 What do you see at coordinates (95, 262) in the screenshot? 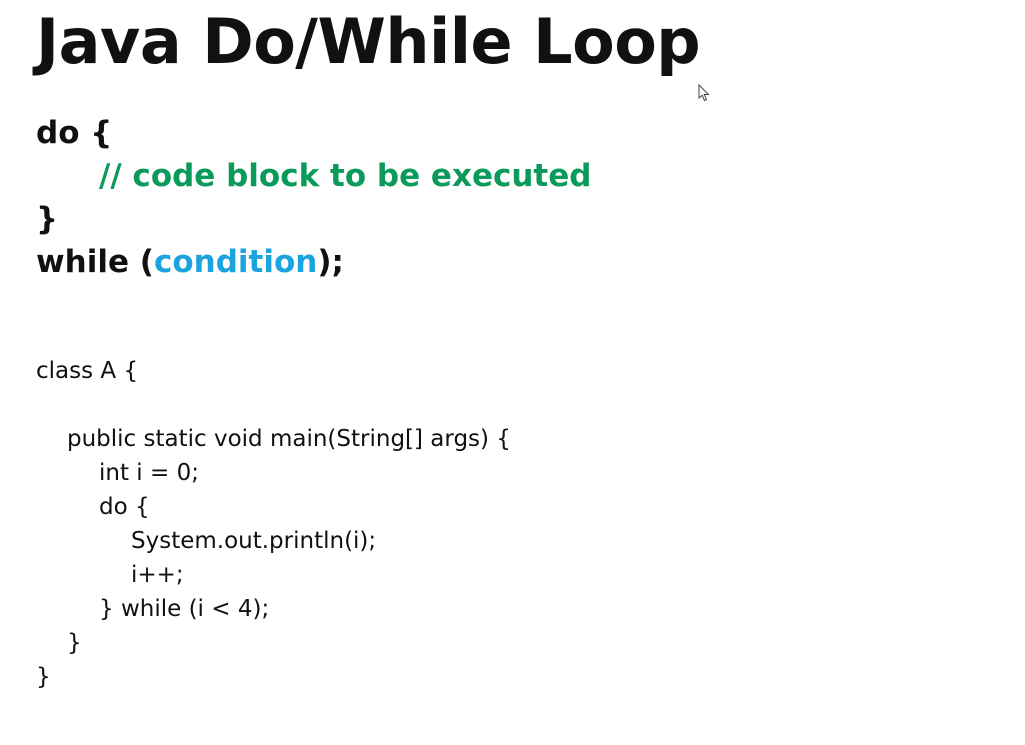
I see `syntax-while-prefix: while (` at bounding box center [95, 262].